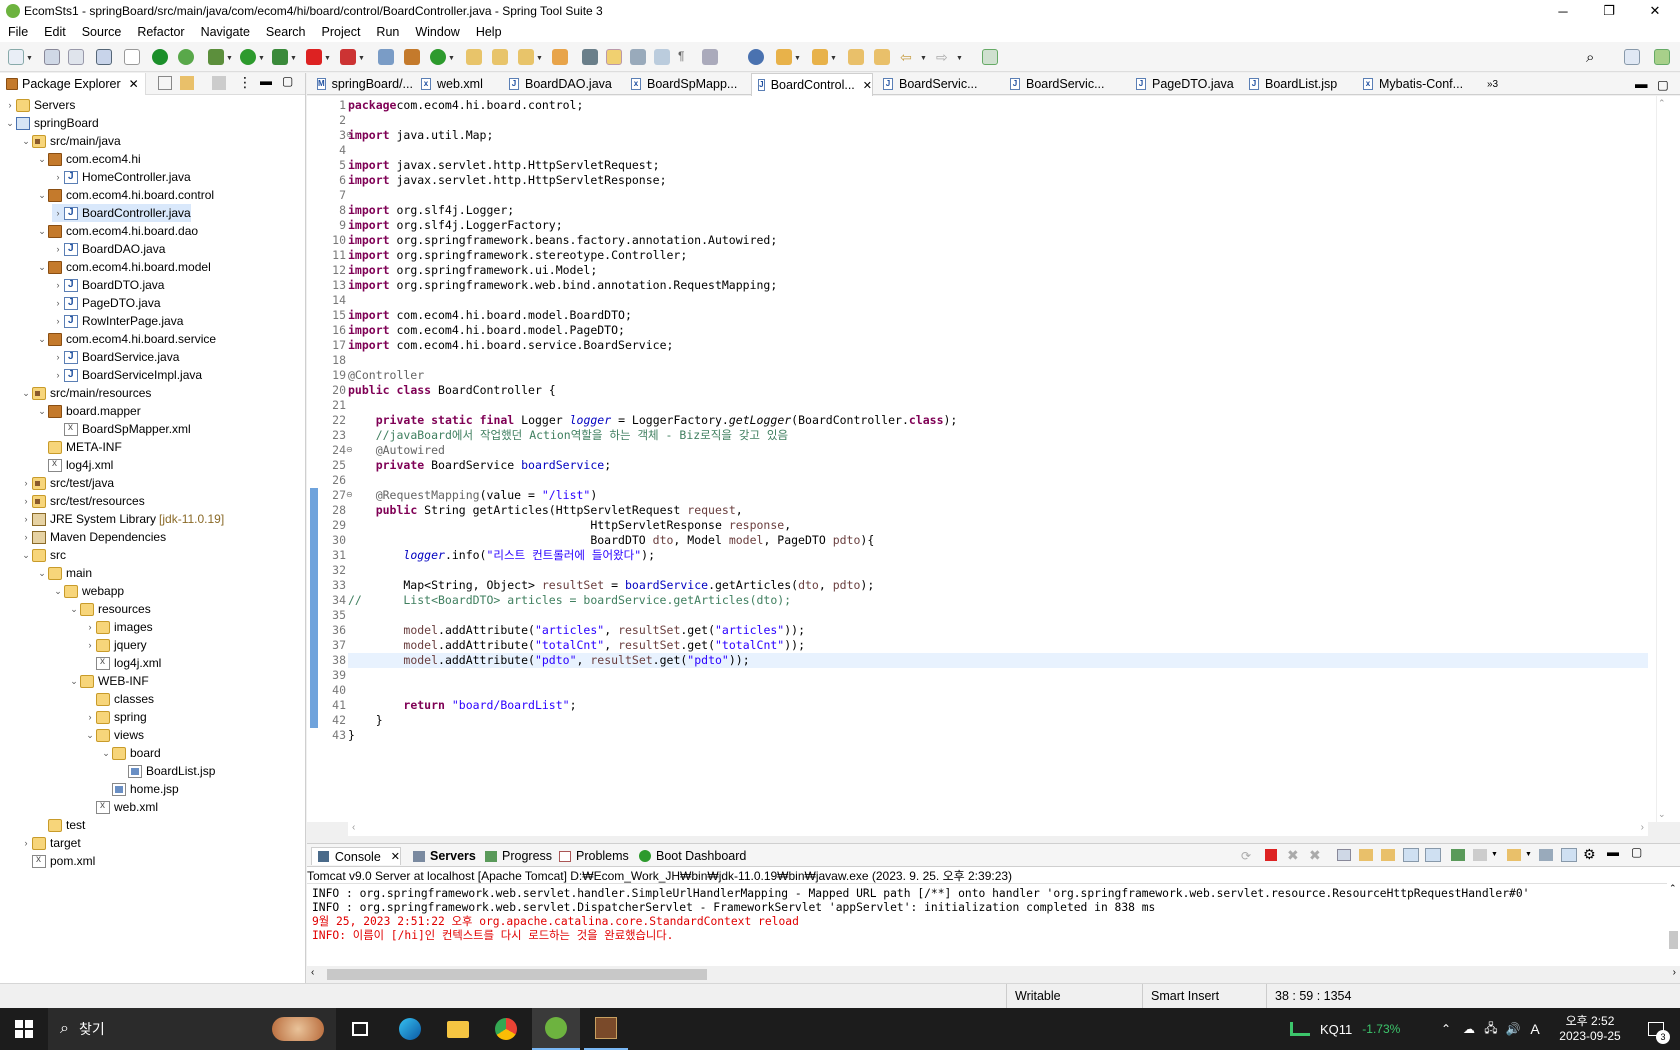 The height and width of the screenshot is (1050, 1680). Describe the element at coordinates (122, 663) in the screenshot. I see `tree-item: log4j.xml` at that location.